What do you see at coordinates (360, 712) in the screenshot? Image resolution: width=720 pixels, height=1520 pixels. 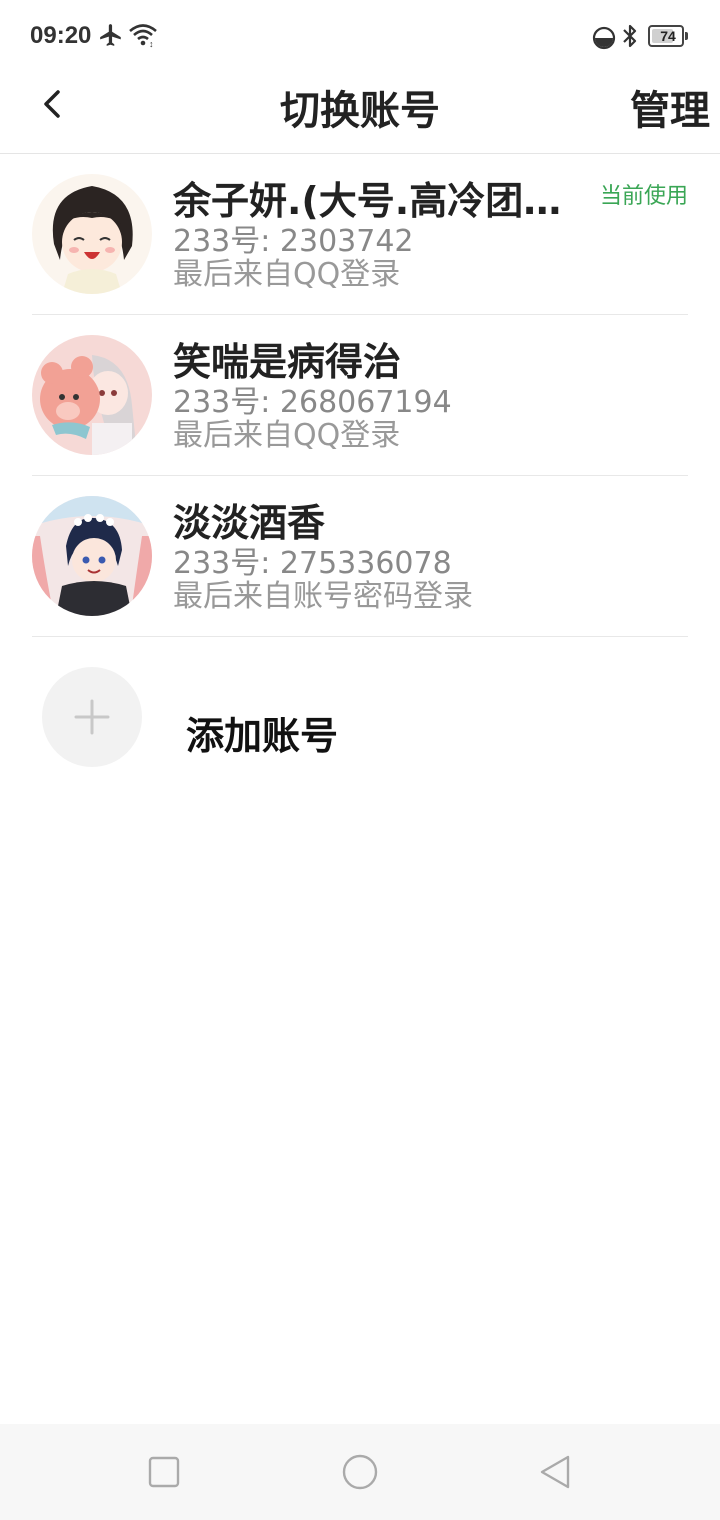 I see `add-account-row: 添加账号` at bounding box center [360, 712].